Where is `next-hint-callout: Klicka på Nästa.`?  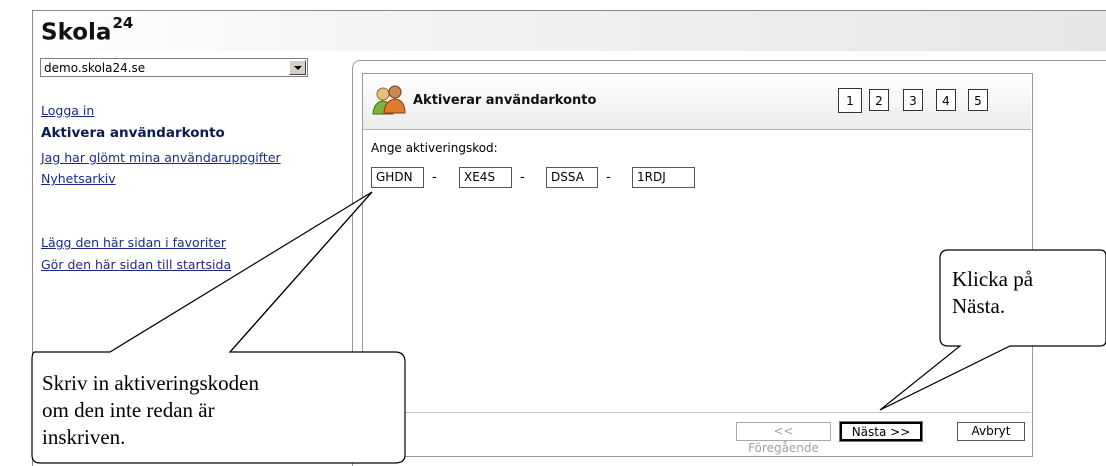 next-hint-callout: Klicka på Nästa. is located at coordinates (992, 293).